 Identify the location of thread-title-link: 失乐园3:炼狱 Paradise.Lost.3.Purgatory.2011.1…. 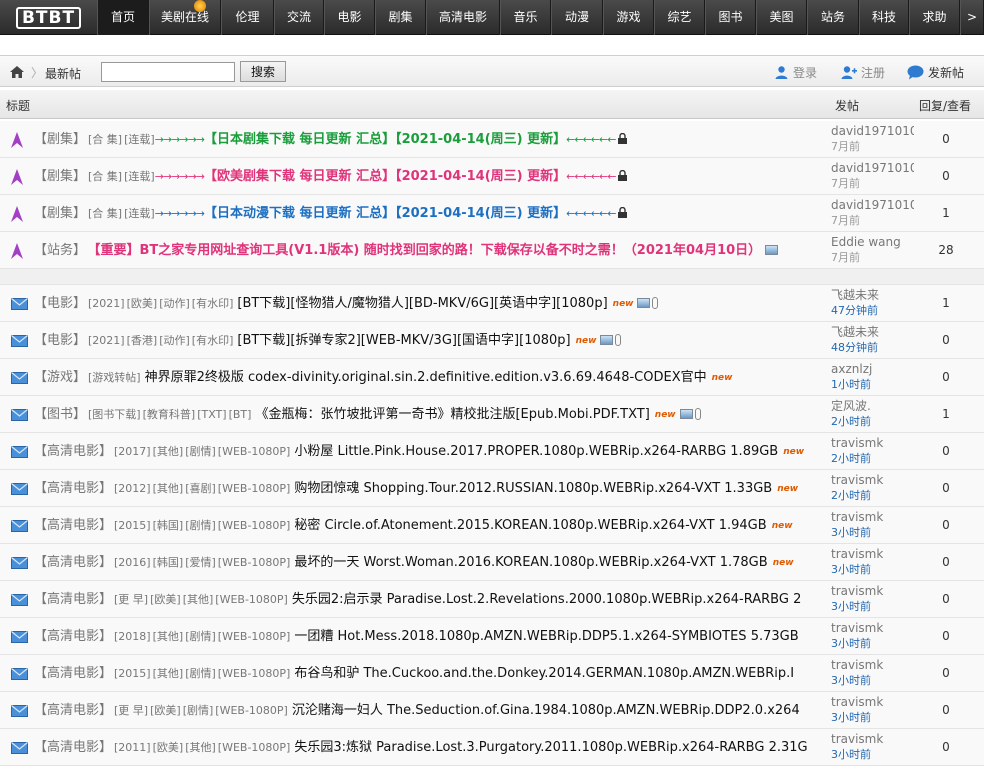
(550, 747).